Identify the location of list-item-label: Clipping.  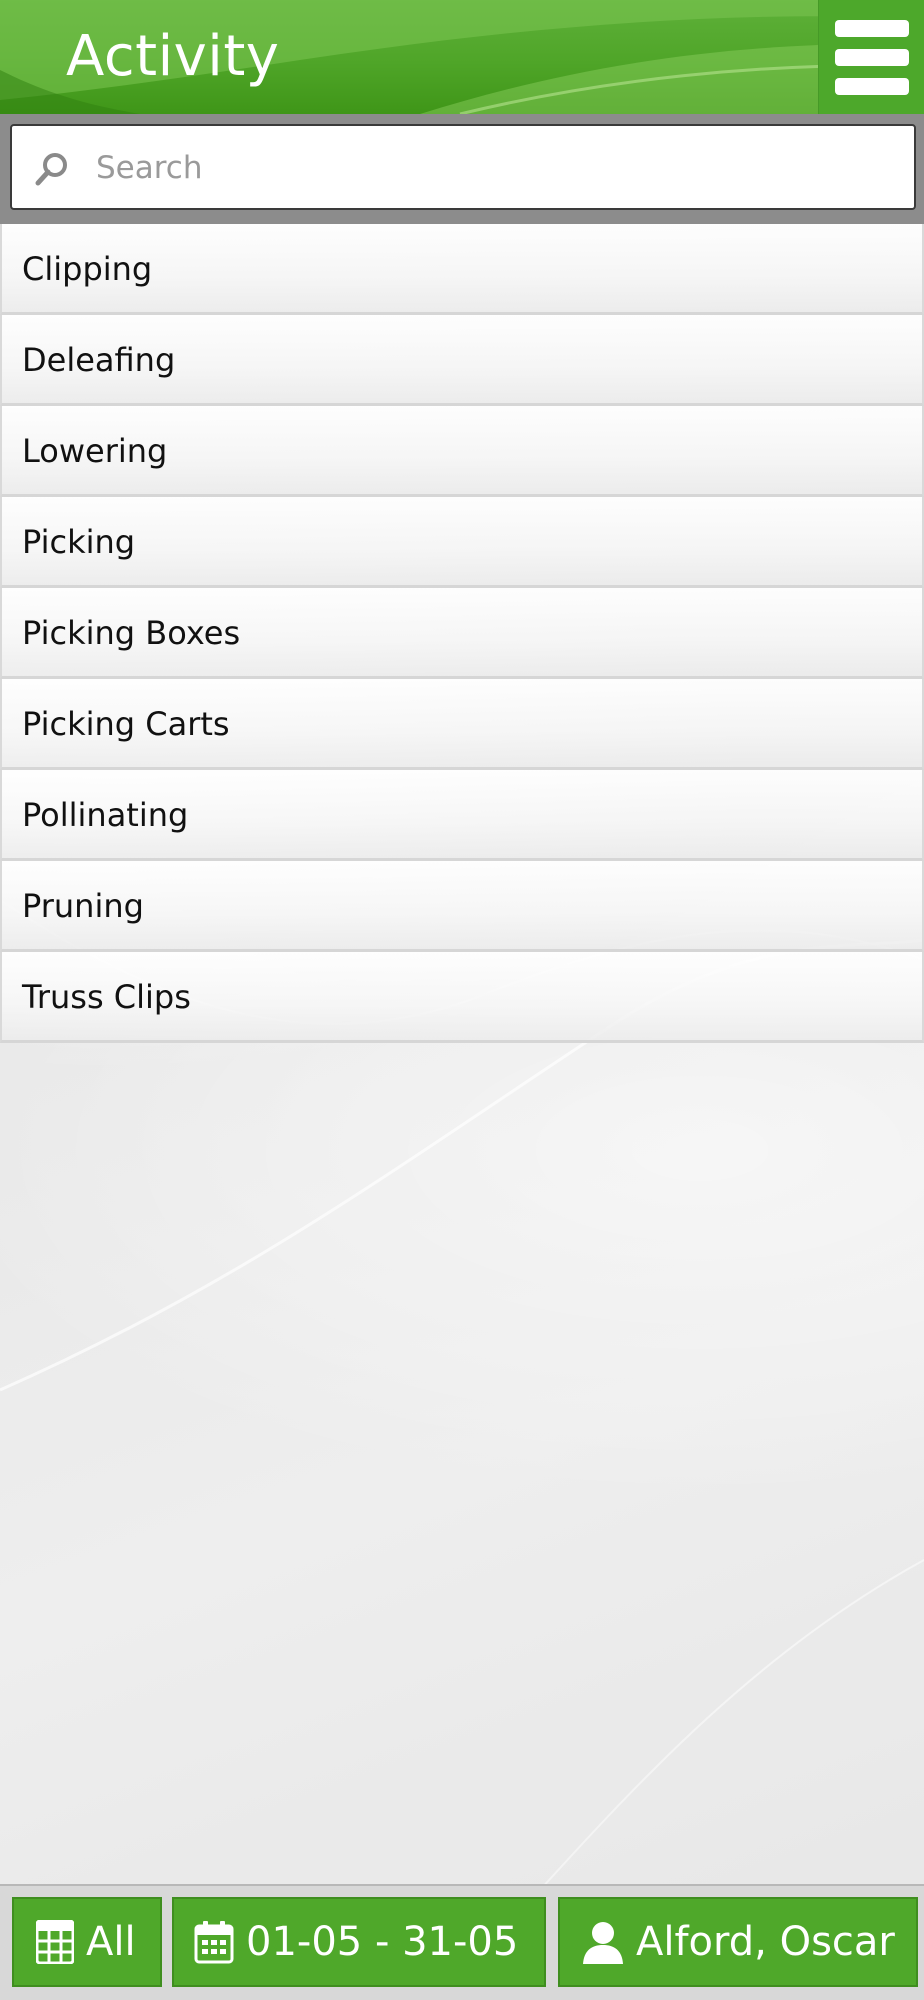
(87, 269).